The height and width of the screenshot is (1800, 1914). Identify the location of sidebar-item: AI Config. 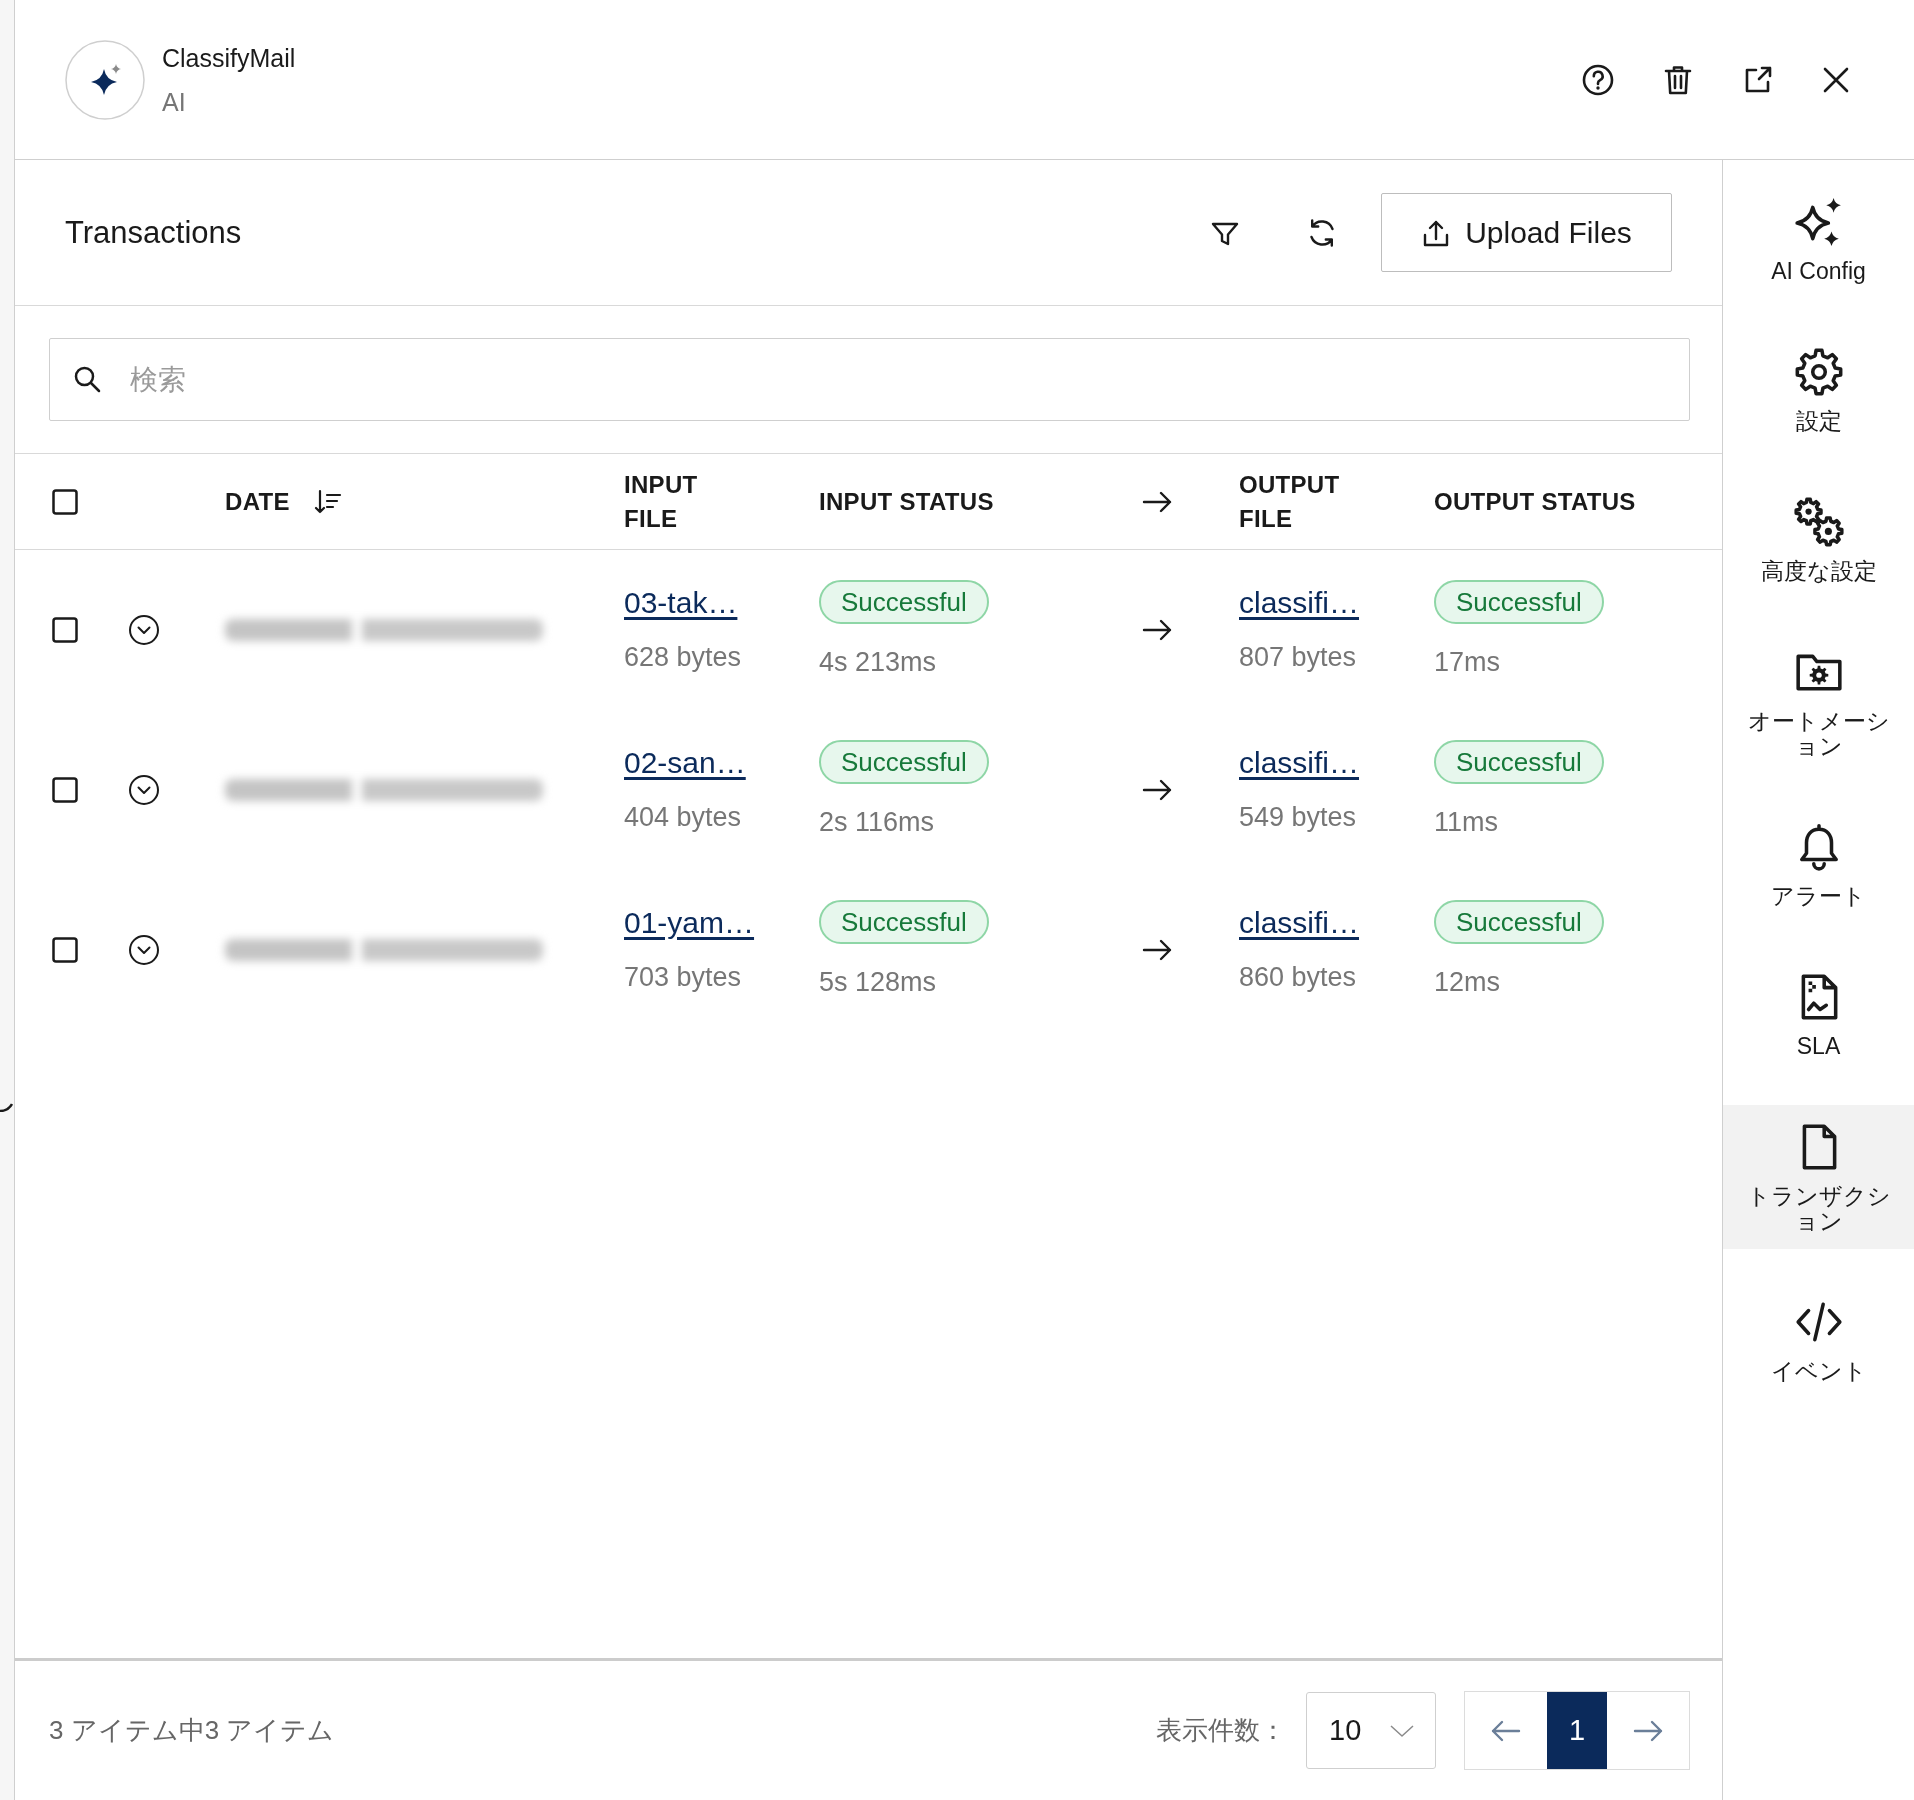
(1818, 239).